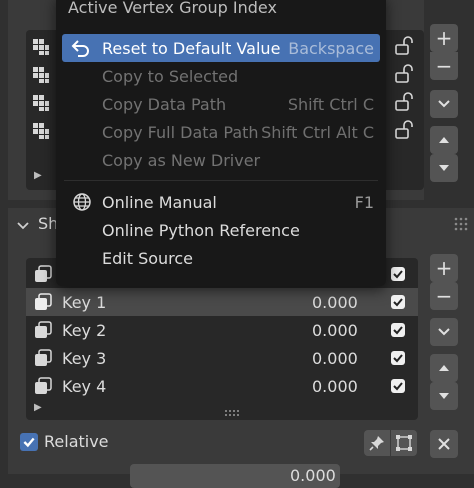 This screenshot has height=488, width=474. I want to click on menu-item-label: Online Python Reference, so click(201, 230).